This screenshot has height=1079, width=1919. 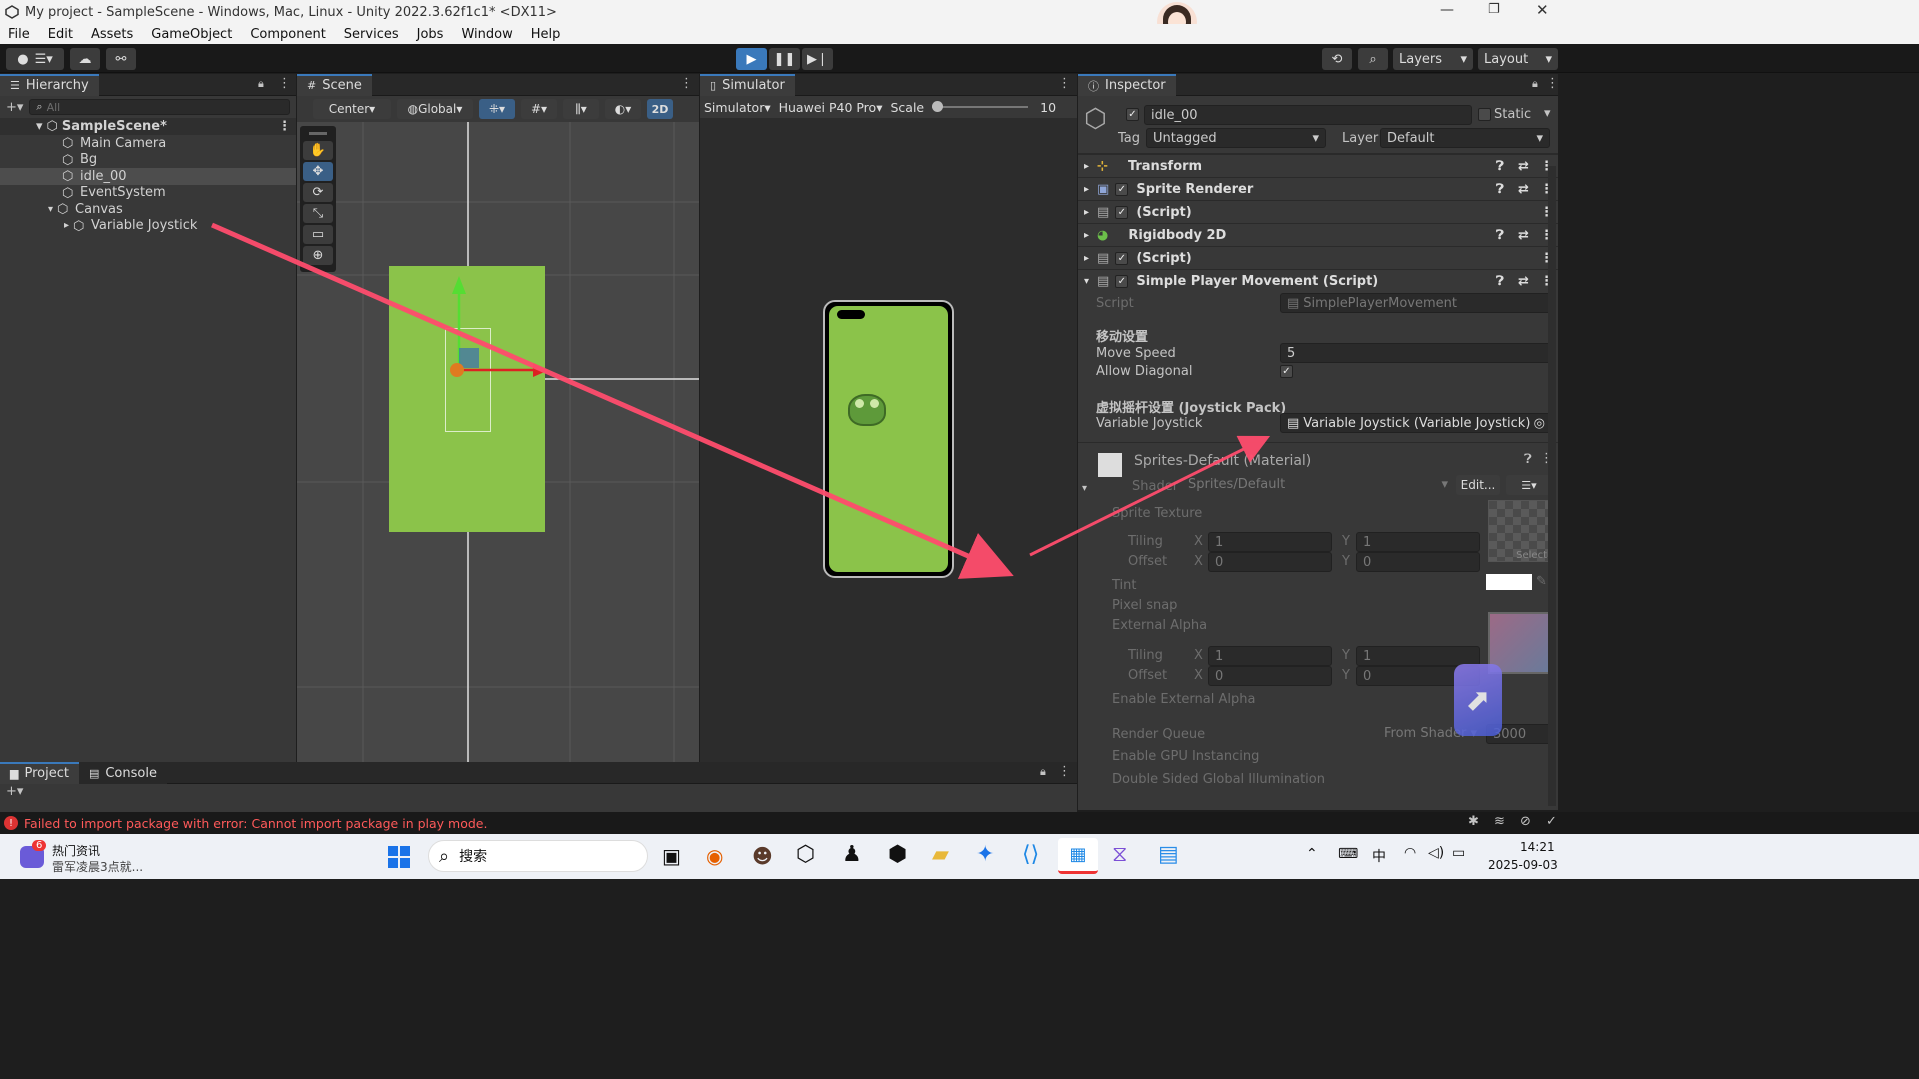 I want to click on feishu-icon: ✦, so click(x=985, y=854).